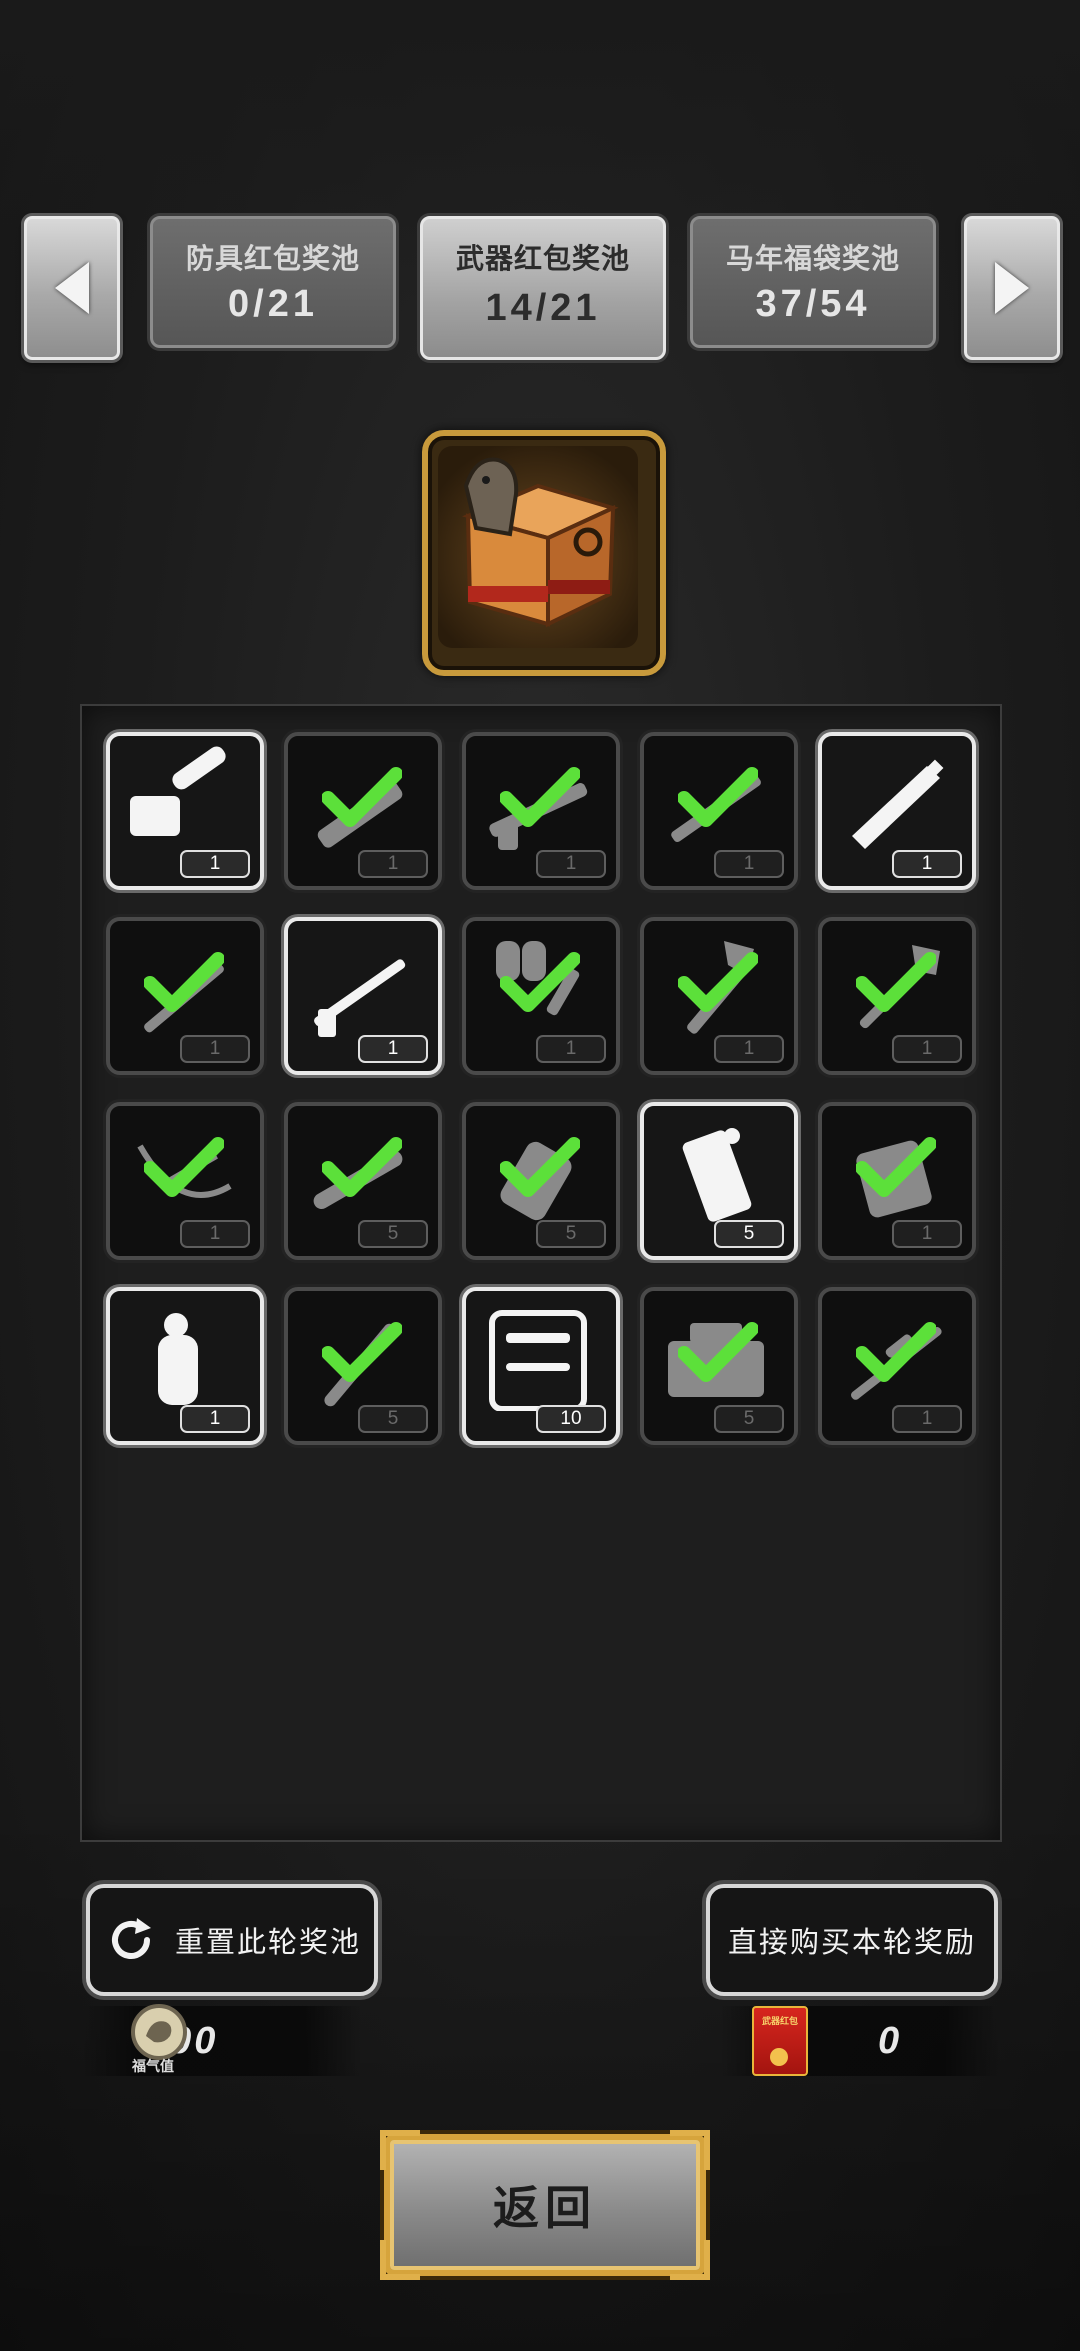 Image resolution: width=1080 pixels, height=2351 pixels. Describe the element at coordinates (272, 258) in the screenshot. I see `tab-label: 防具红包奖池` at that location.